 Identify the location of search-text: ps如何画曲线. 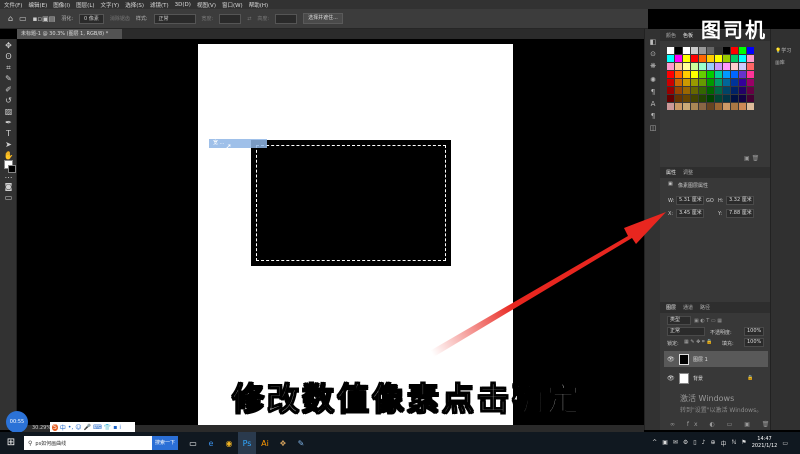
(50, 443).